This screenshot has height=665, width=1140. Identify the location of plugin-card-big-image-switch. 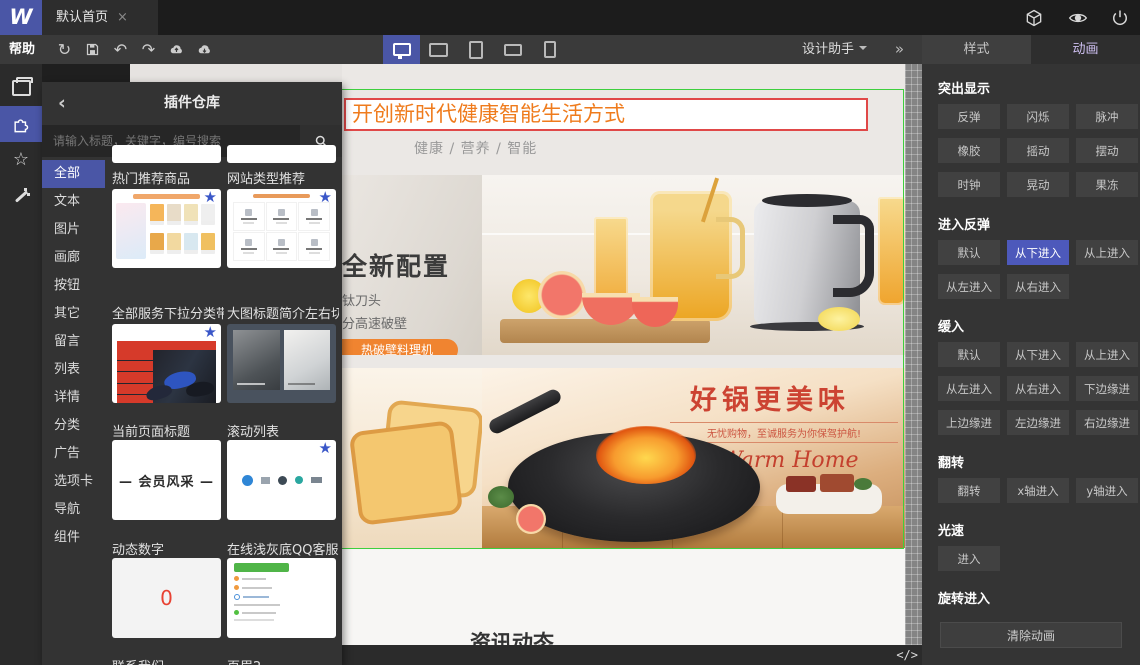
(281, 363).